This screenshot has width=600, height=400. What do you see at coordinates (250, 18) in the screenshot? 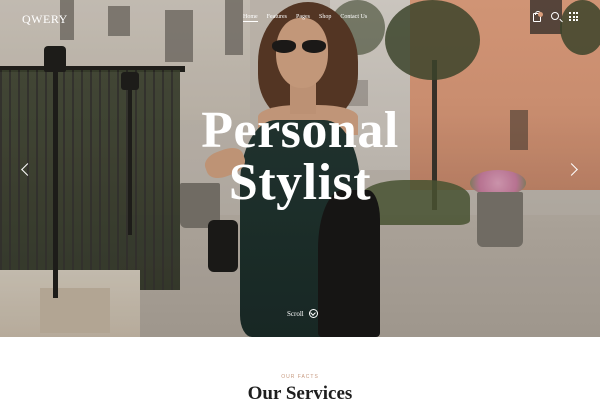
I see `nav-item-home: Home` at bounding box center [250, 18].